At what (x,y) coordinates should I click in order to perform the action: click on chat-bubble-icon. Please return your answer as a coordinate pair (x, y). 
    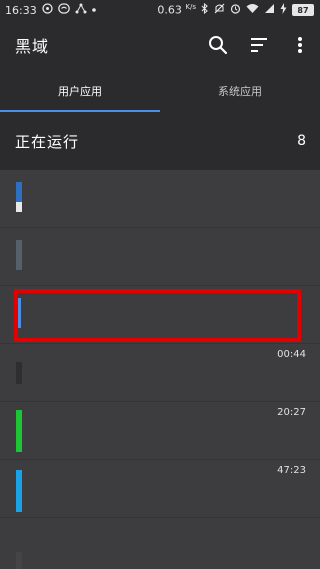
    Looking at the image, I should click on (47, 10).